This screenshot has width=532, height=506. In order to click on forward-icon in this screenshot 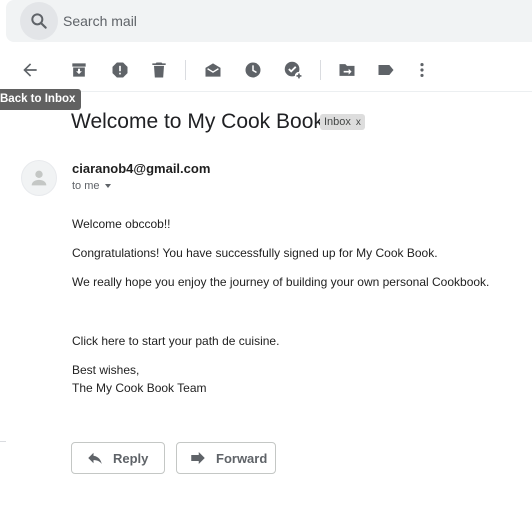, I will do `click(198, 458)`.